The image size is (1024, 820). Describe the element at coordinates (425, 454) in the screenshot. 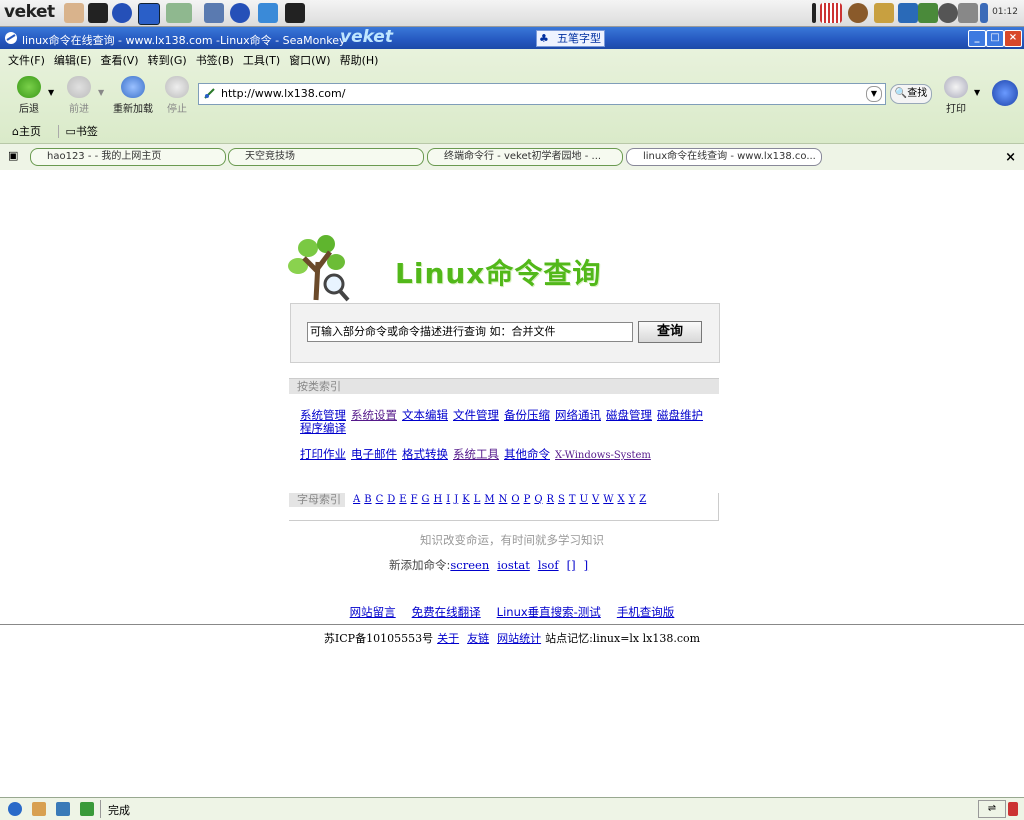

I see `category-link: 格式转换` at that location.